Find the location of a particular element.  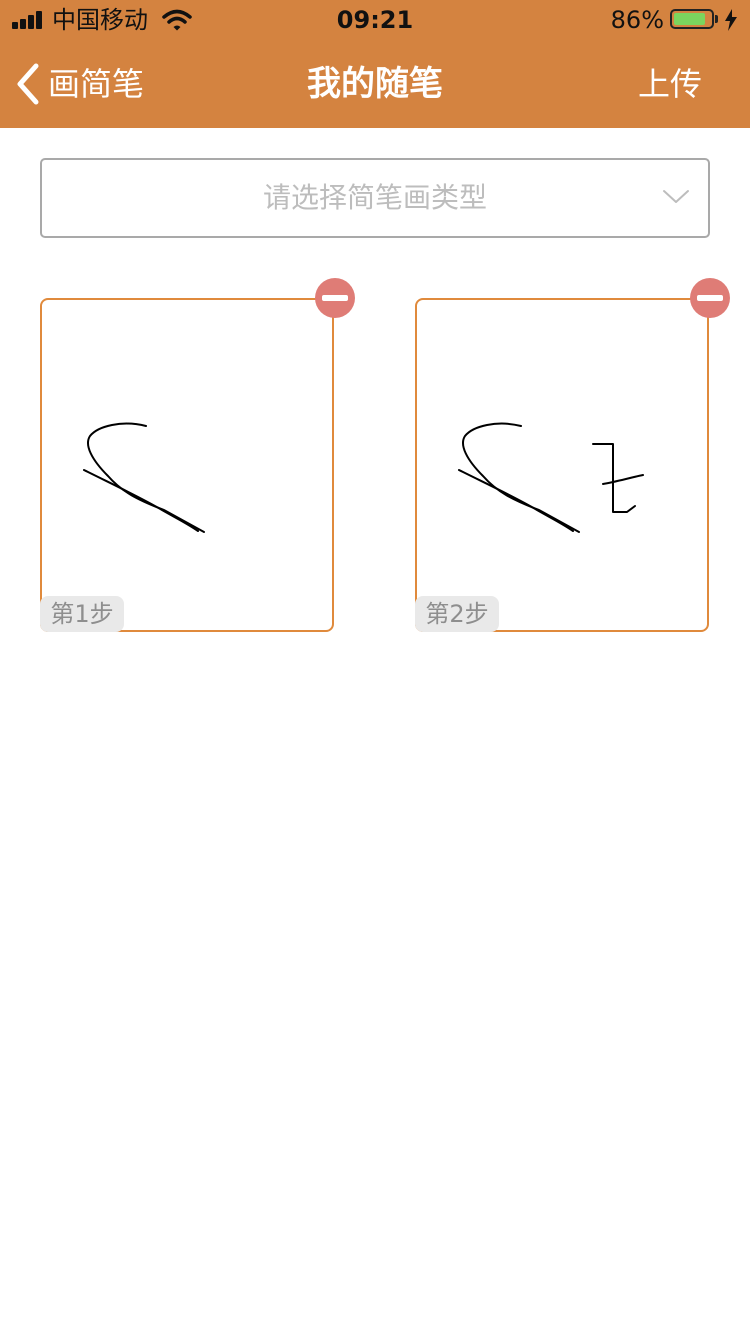

delete-step-2-button is located at coordinates (710, 298).